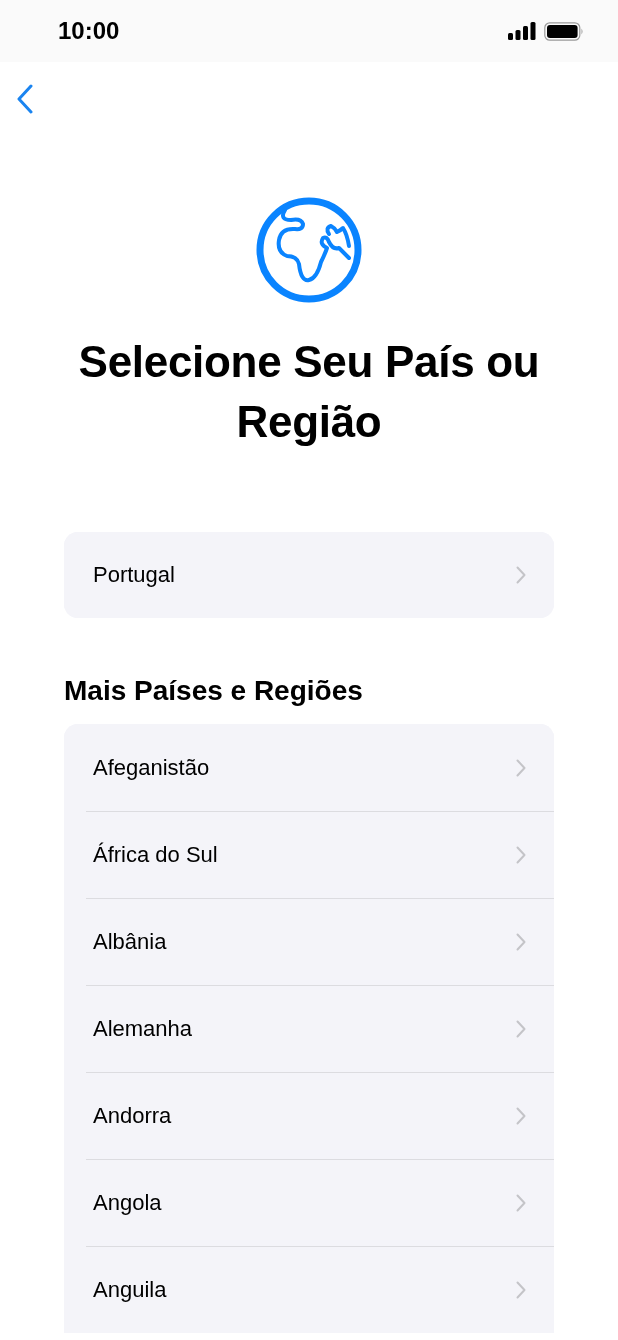 The width and height of the screenshot is (618, 1340). I want to click on globe-icon, so click(309, 250).